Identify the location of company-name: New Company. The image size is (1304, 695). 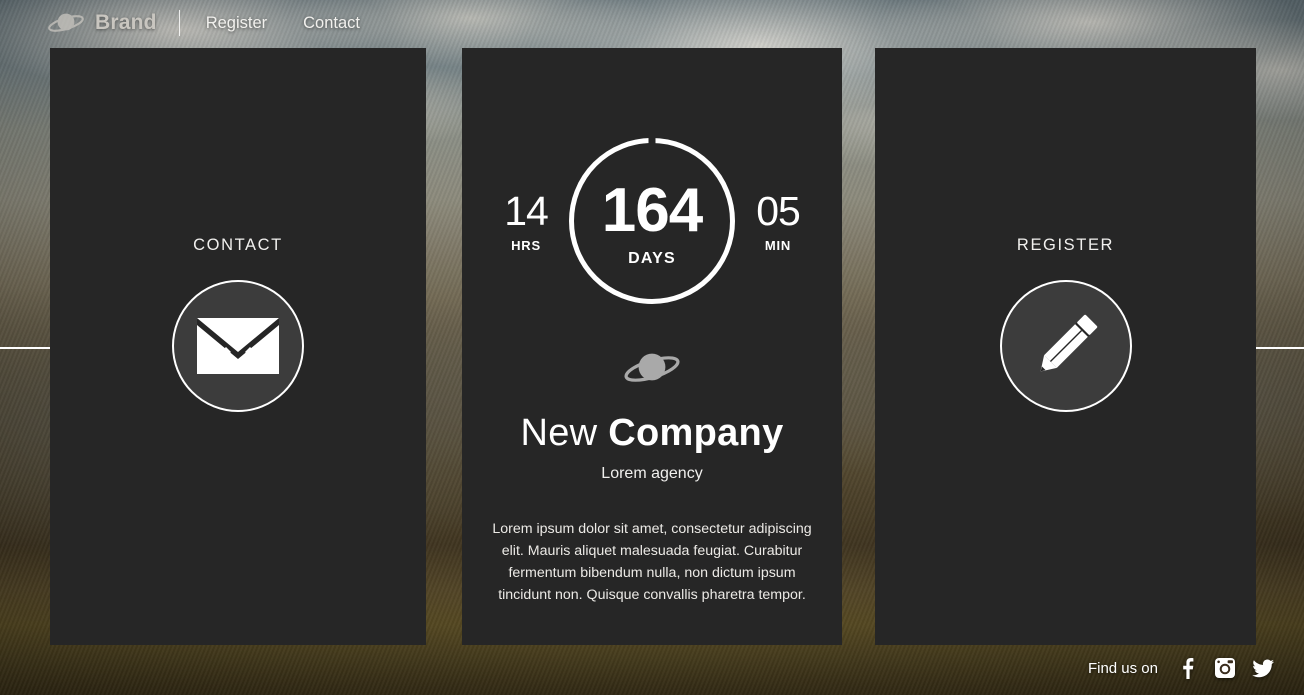
(651, 433).